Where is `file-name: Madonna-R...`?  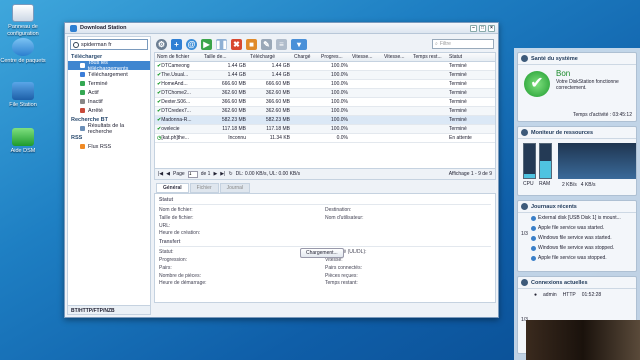
file-name: Madonna-R... is located at coordinates (176, 120).